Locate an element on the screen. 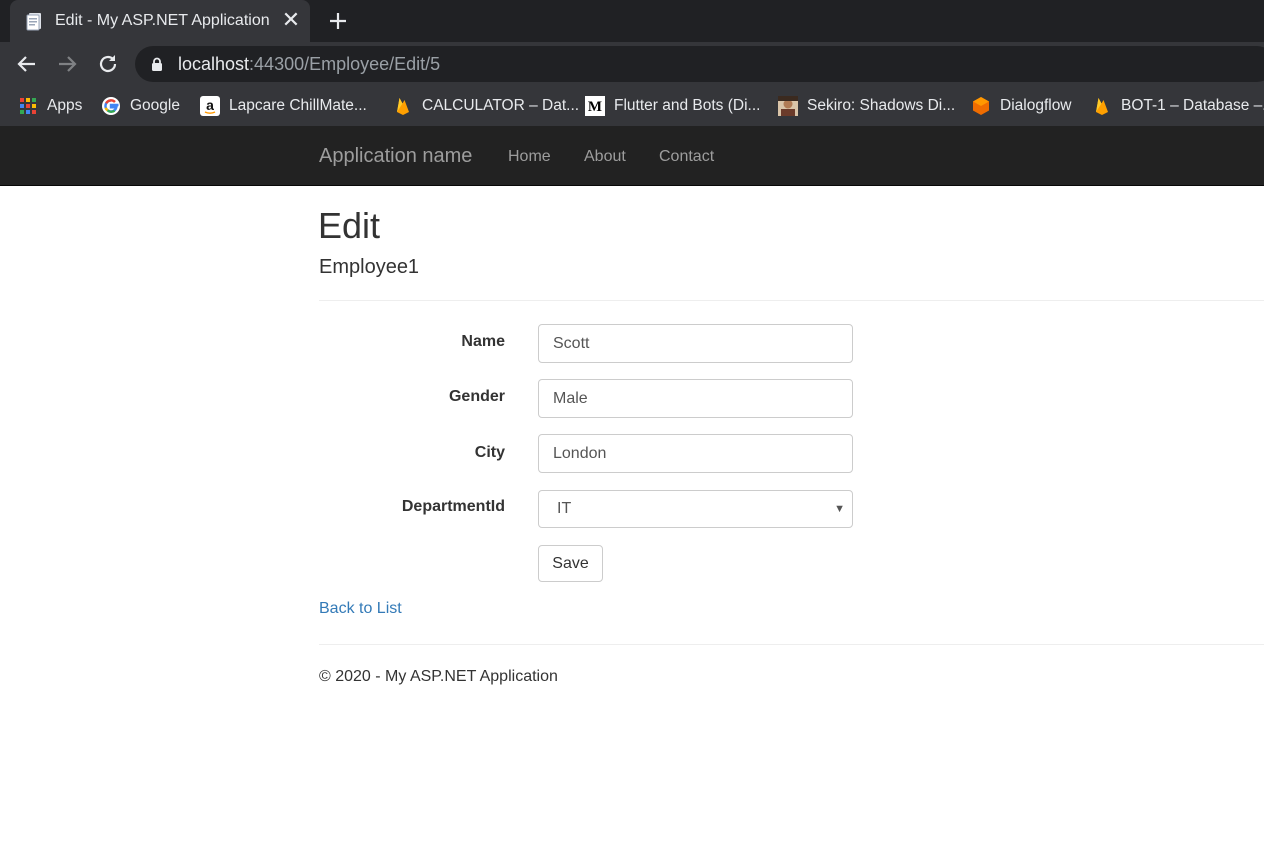 The width and height of the screenshot is (1264, 859). svg-text: M is located at coordinates (595, 107).